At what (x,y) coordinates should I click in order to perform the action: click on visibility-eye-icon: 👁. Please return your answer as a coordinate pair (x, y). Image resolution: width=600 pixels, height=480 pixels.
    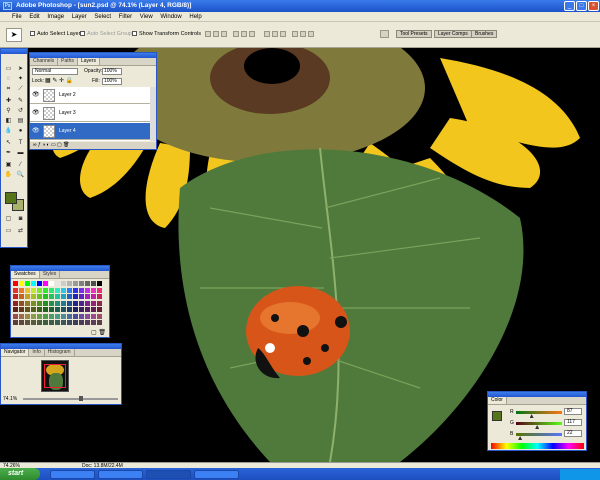
    Looking at the image, I should click on (36, 95).